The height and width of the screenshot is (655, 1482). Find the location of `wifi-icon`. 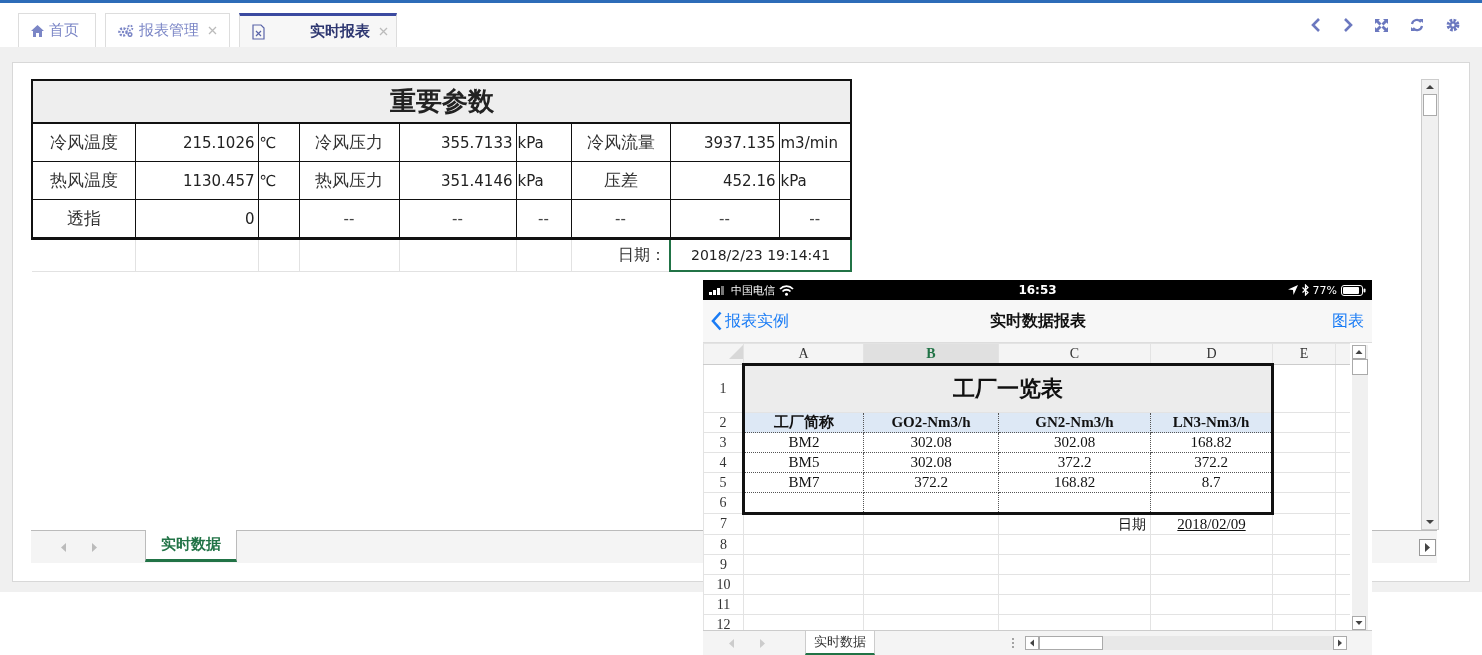

wifi-icon is located at coordinates (786, 290).